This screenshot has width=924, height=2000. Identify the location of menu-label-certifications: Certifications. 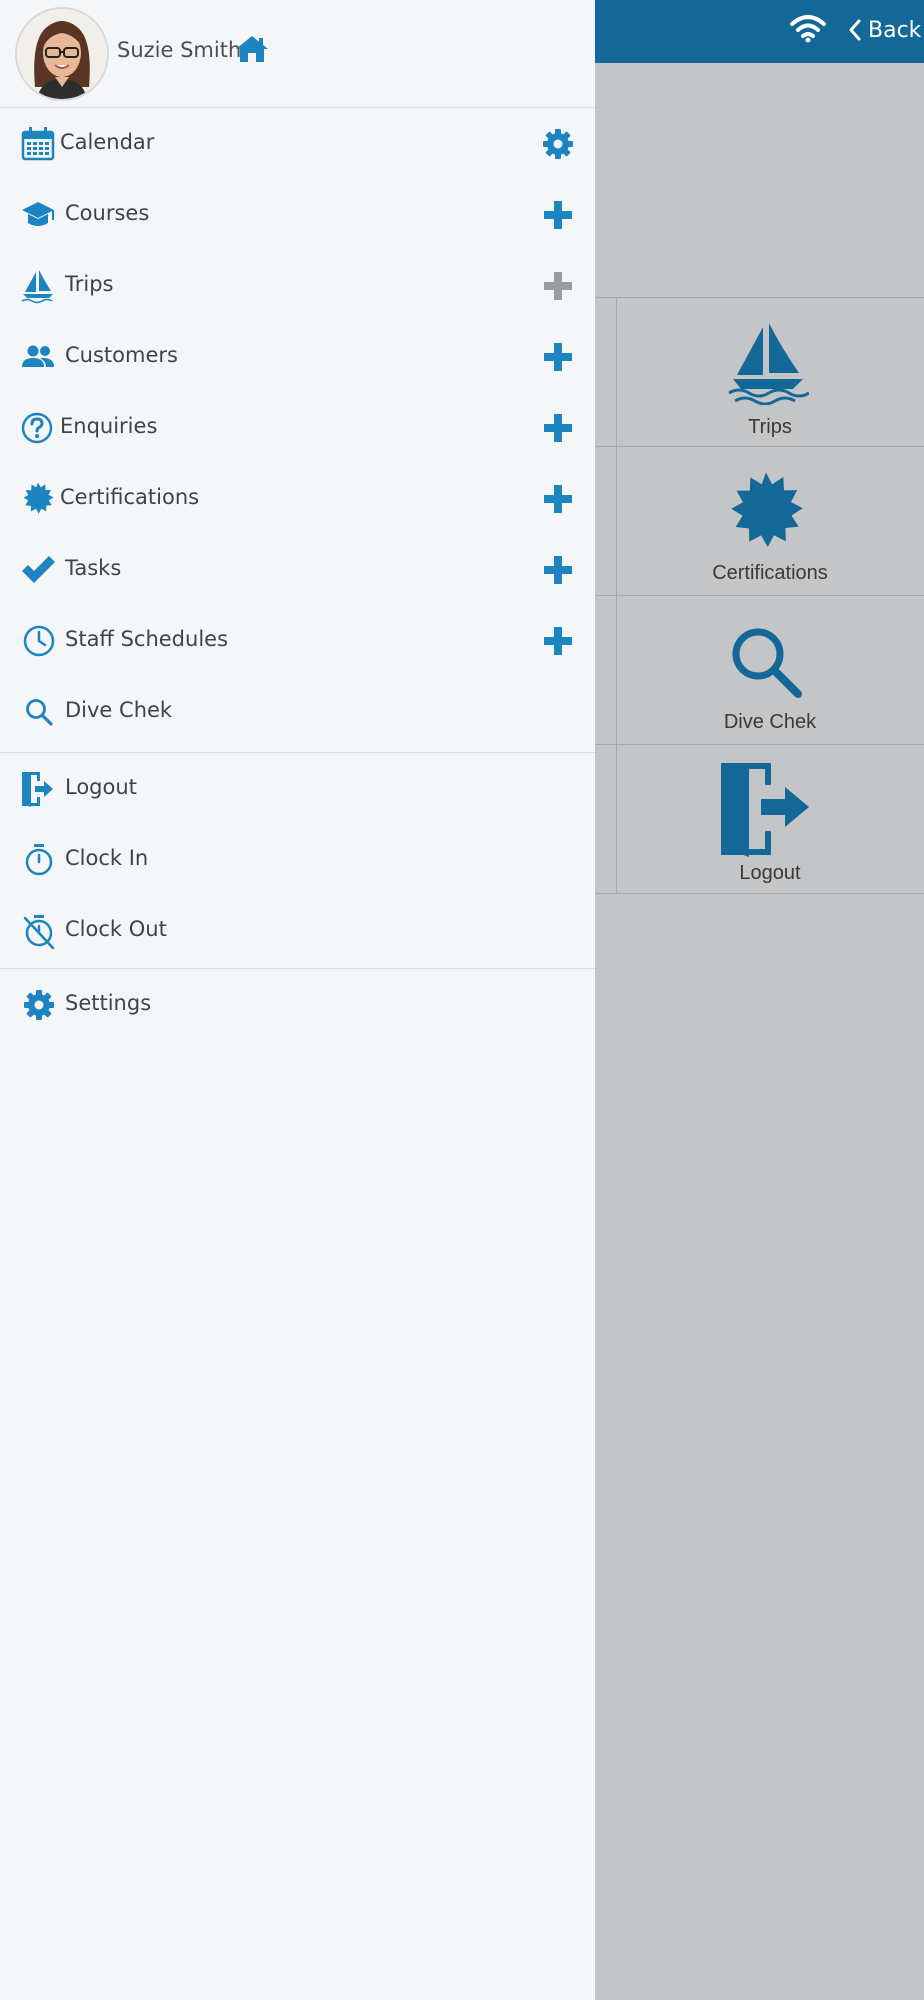
(130, 497).